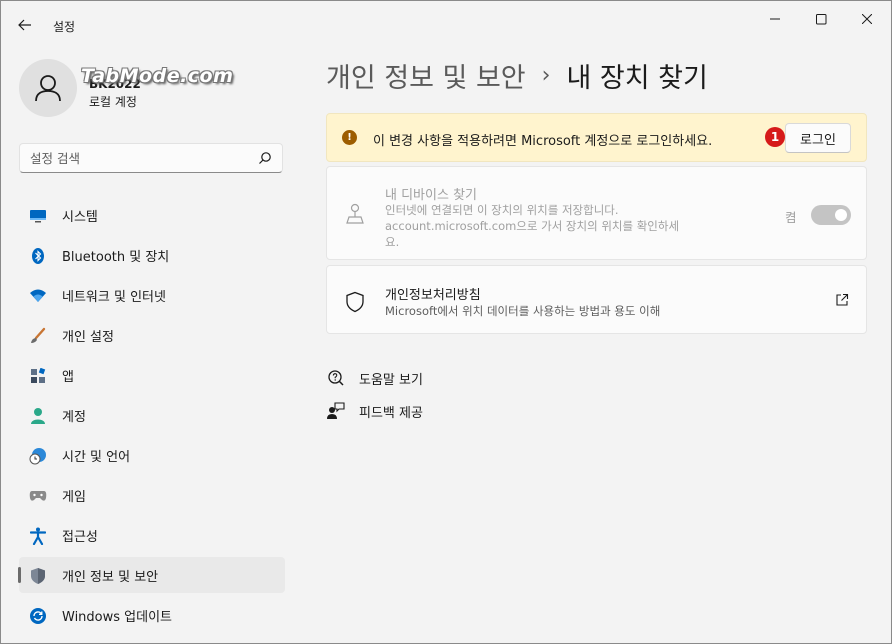  Describe the element at coordinates (543, 141) in the screenshot. I see `warning-text: 이 변경 사항을 적용하려면 Microsoft 계정으로 로그인하세요.` at that location.